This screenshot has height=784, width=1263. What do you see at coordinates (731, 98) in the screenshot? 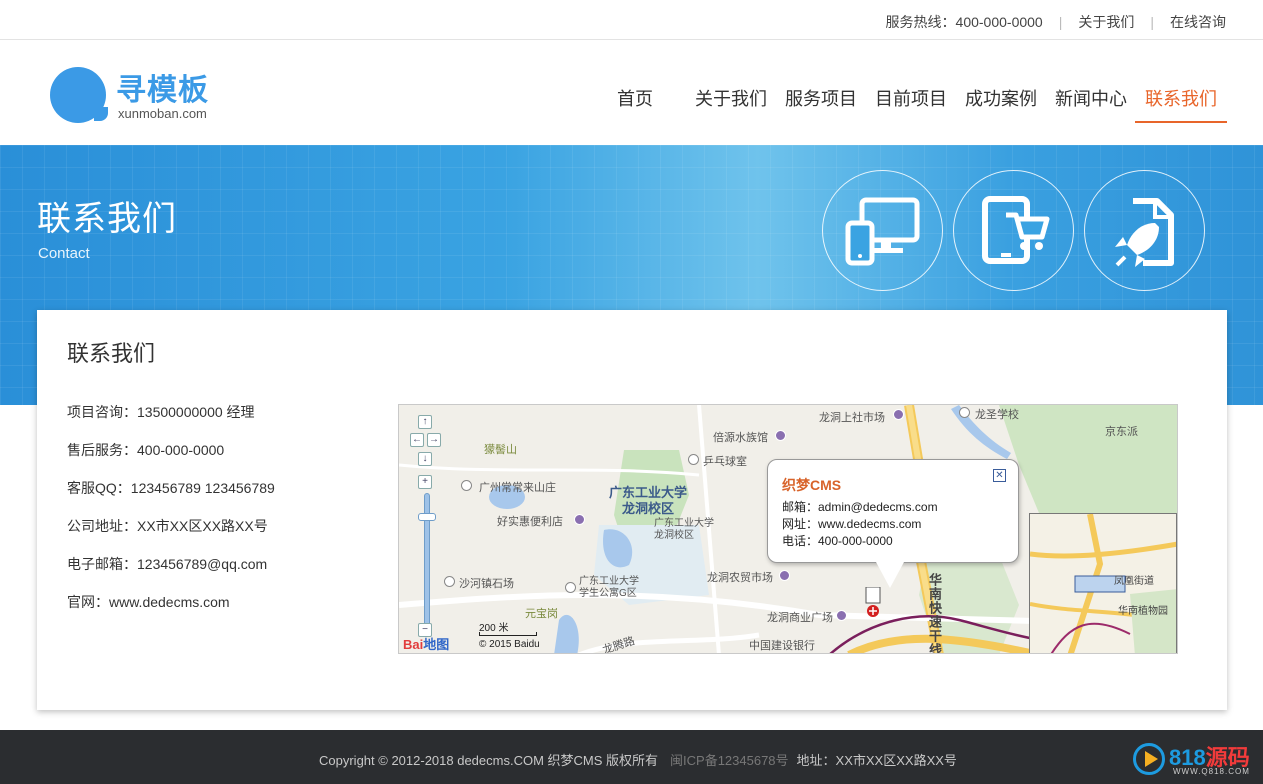
I see `nav-item-about: 关于我们` at bounding box center [731, 98].